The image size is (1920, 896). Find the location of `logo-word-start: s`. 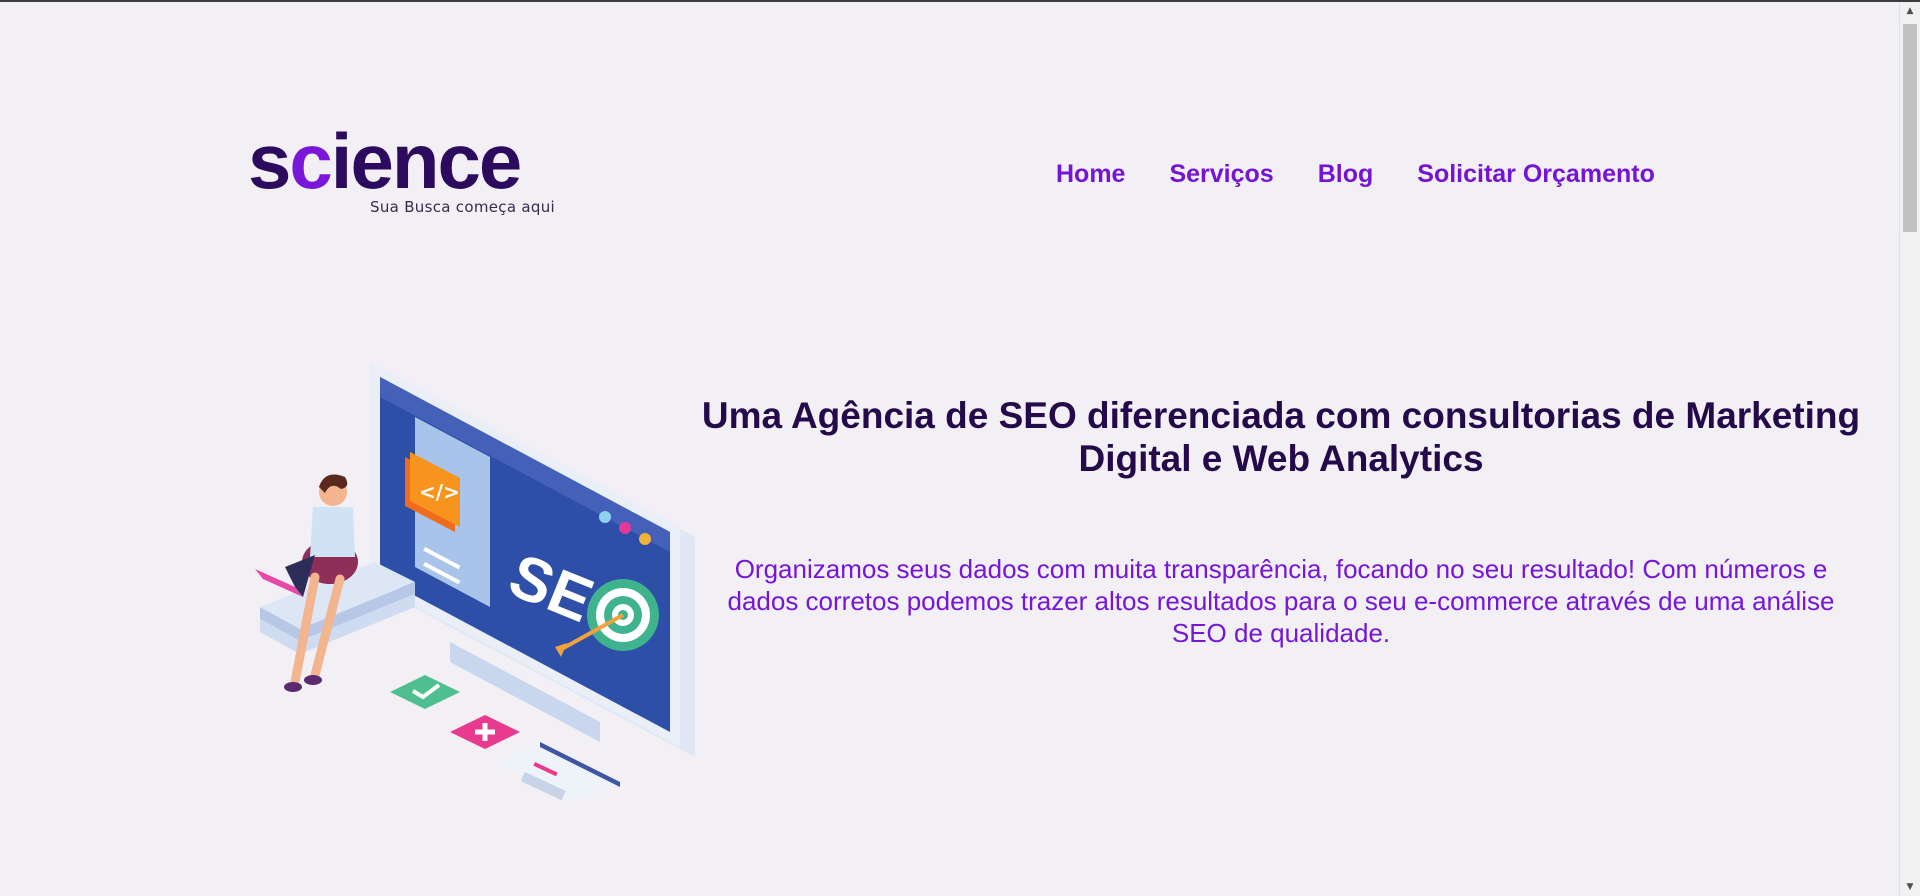

logo-word-start: s is located at coordinates (269, 161).